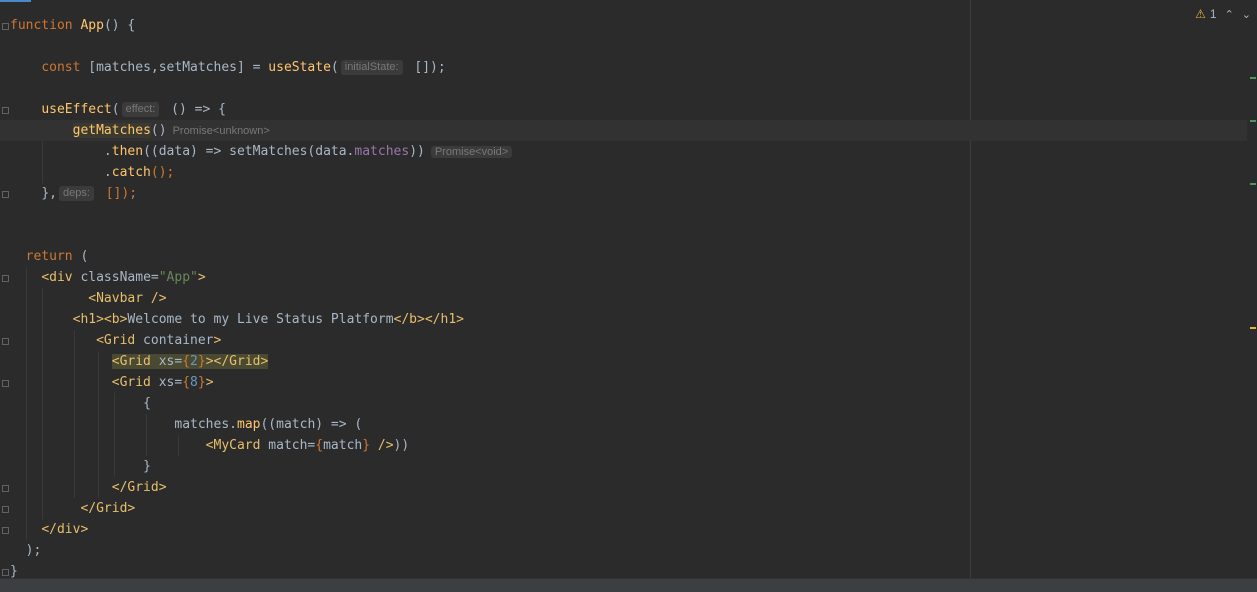 The height and width of the screenshot is (592, 1257). I want to click on editor-gutter, so click(5, 289).